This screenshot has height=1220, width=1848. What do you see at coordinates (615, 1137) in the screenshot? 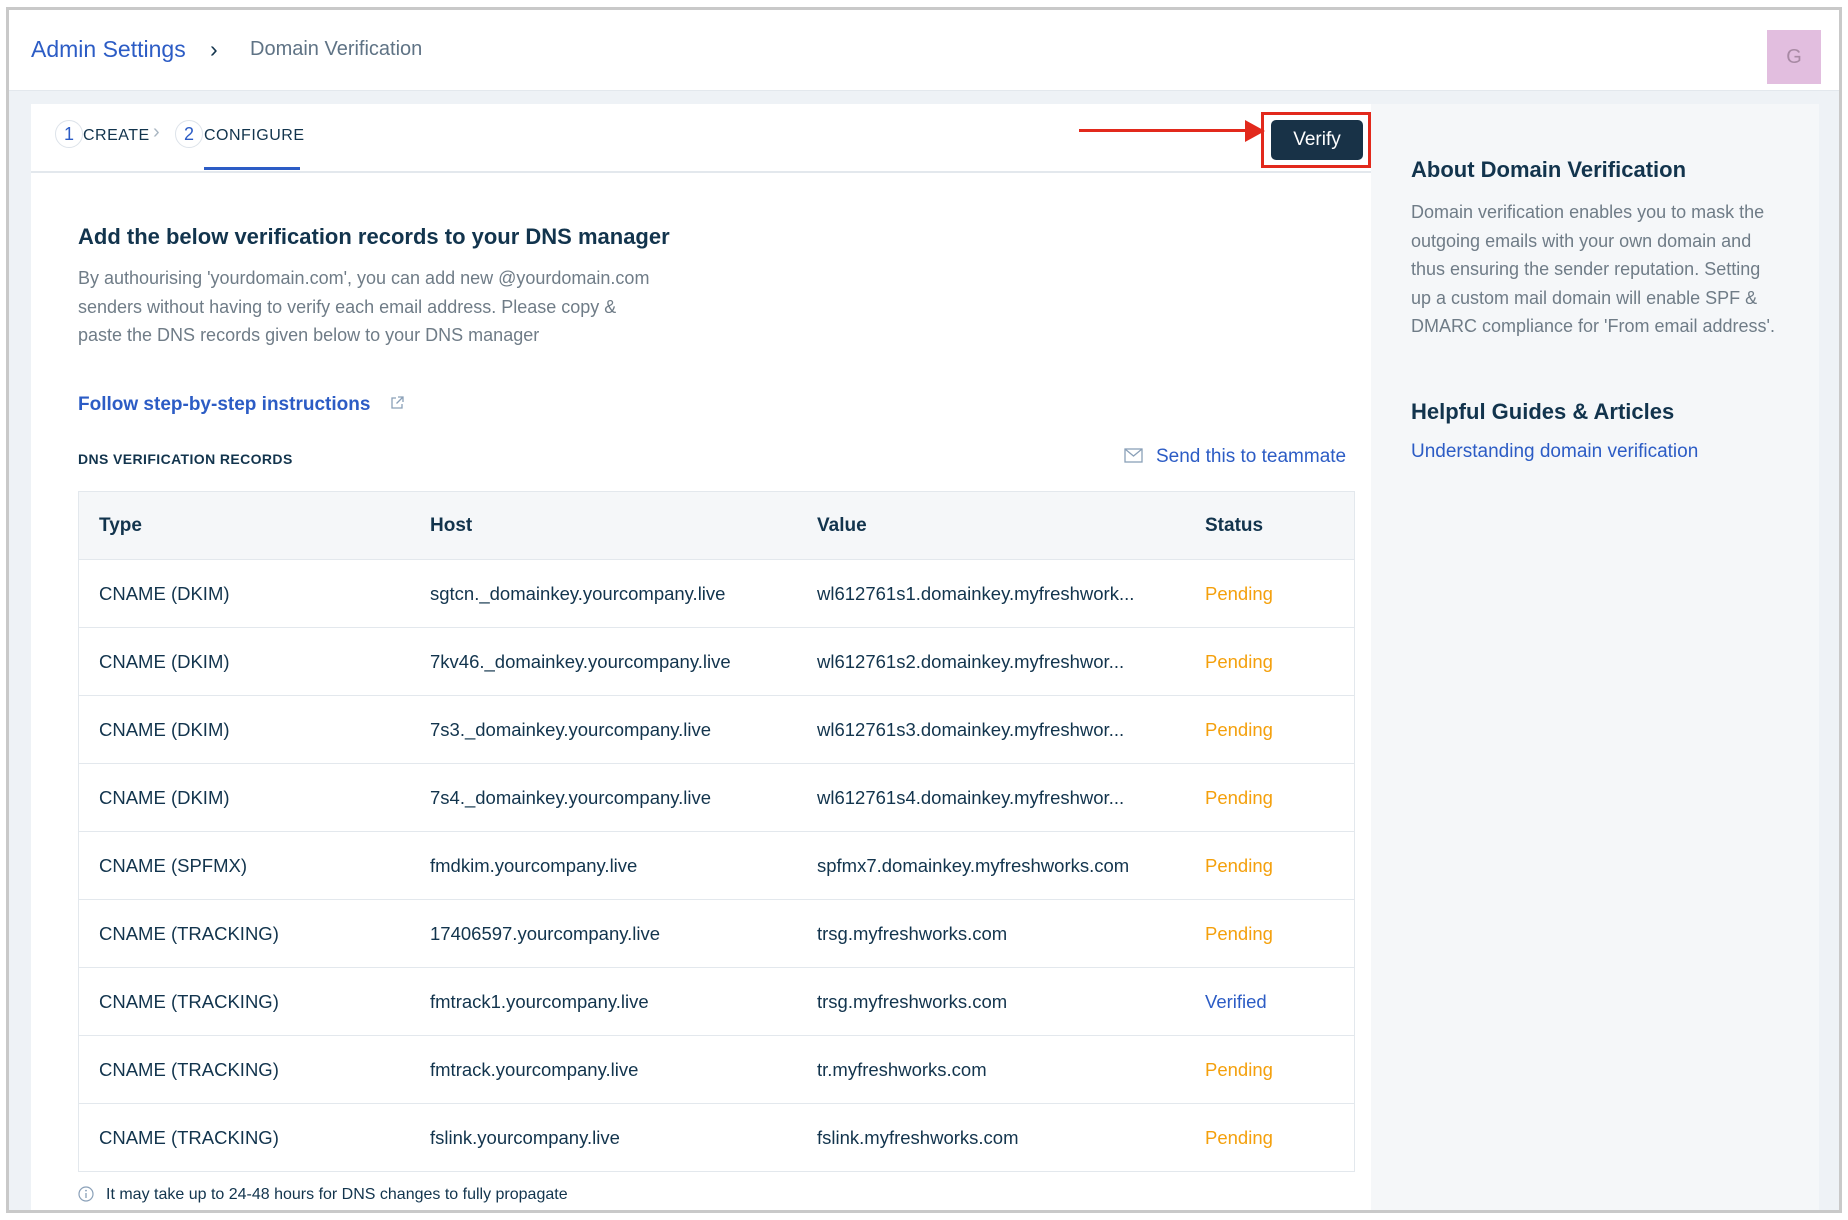
I see `record-host: fslink.yourcompany.live` at bounding box center [615, 1137].